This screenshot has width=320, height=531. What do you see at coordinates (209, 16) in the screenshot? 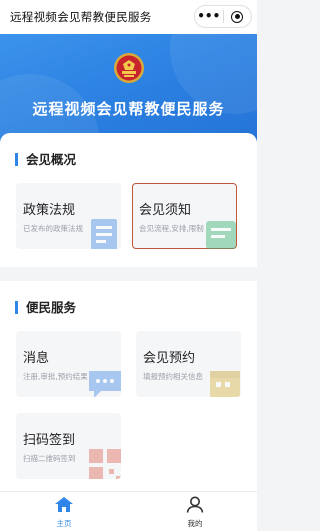
I see `more-dots-icon: •••` at bounding box center [209, 16].